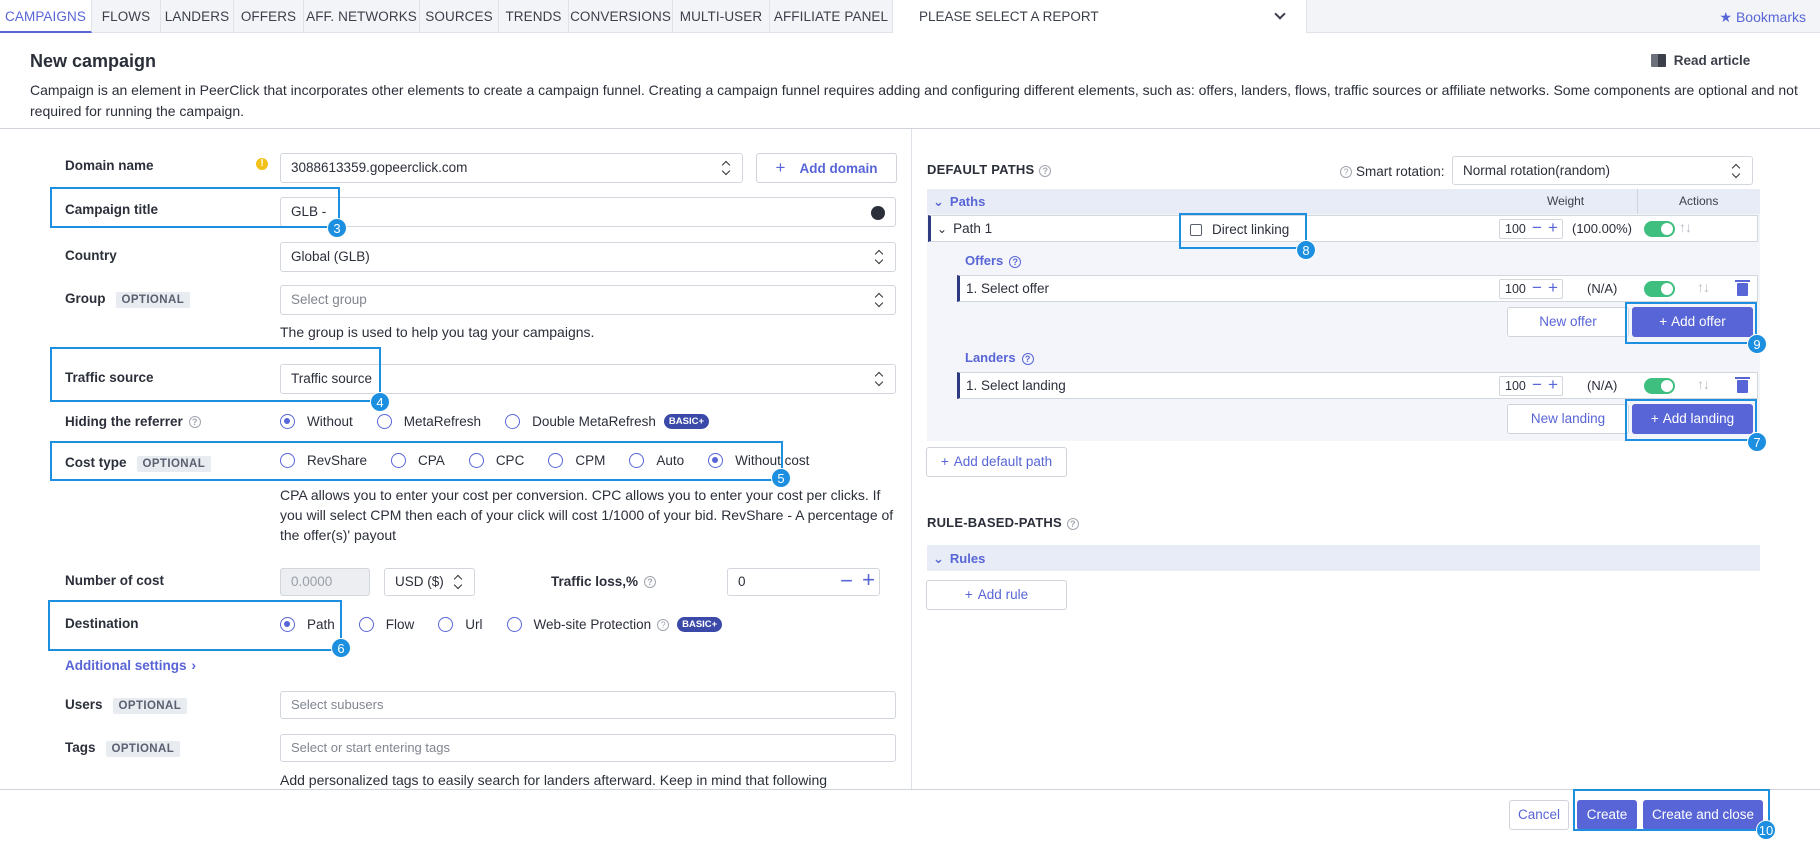 The width and height of the screenshot is (1820, 841). Describe the element at coordinates (803, 581) in the screenshot. I see `traffic-loss-input: 0 − +` at that location.